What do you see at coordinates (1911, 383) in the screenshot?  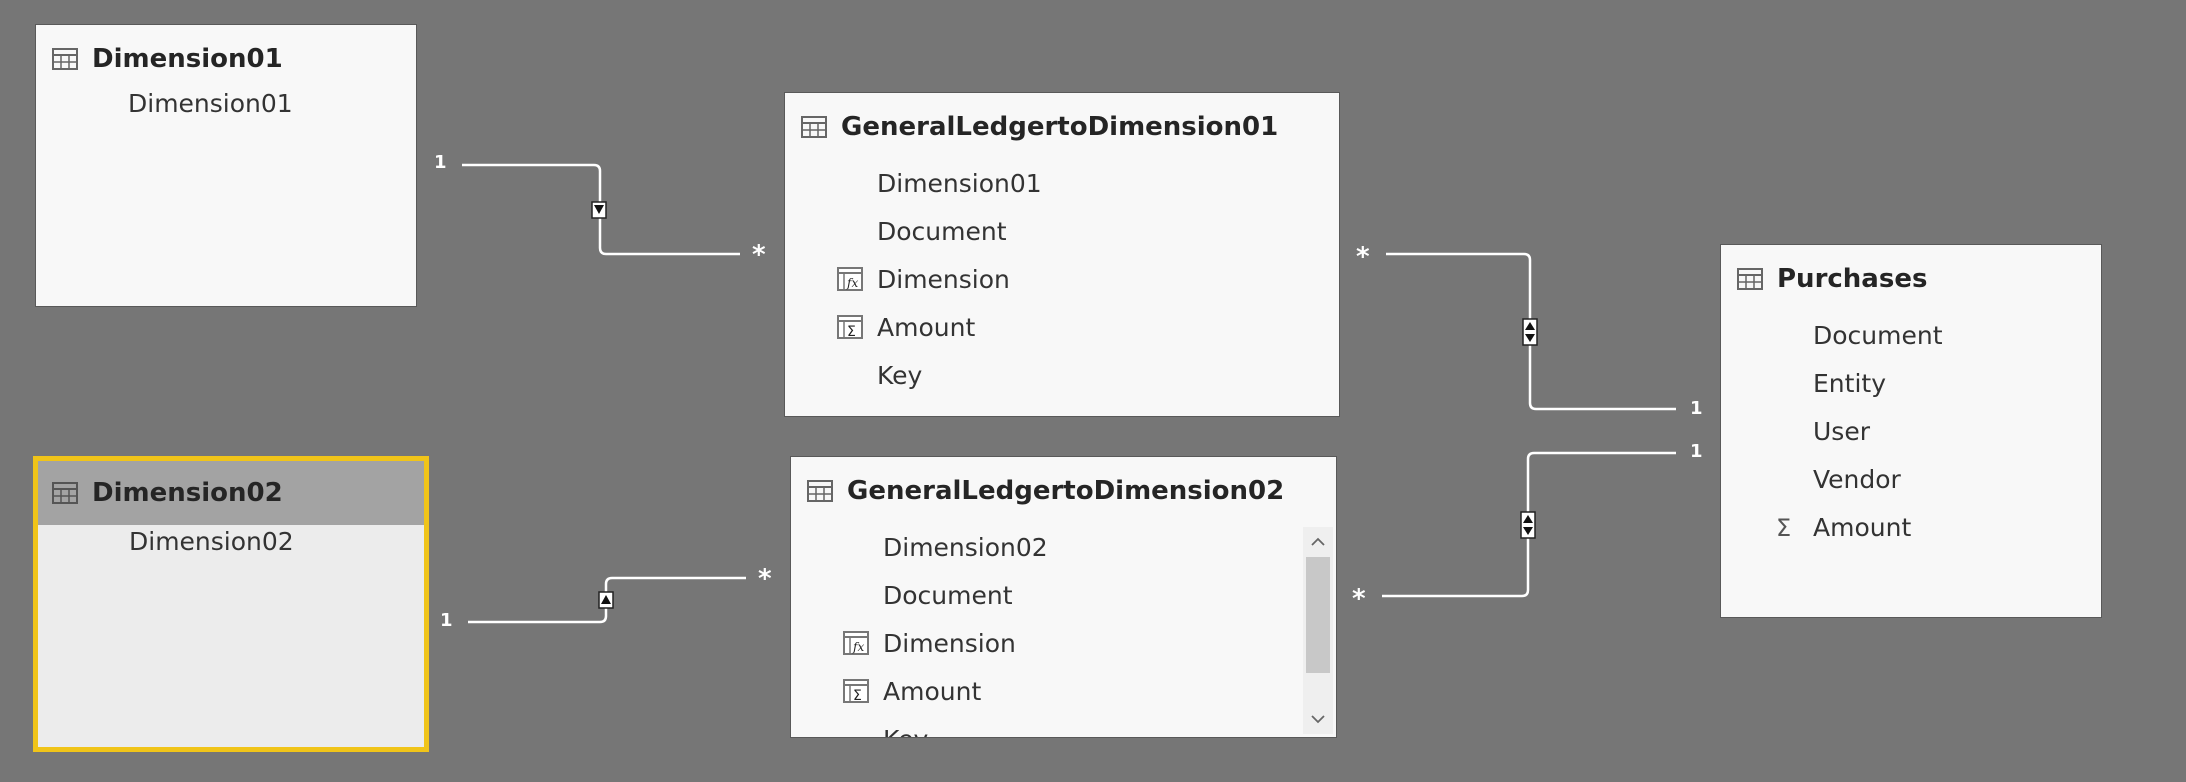 I see `field-row: Entity` at bounding box center [1911, 383].